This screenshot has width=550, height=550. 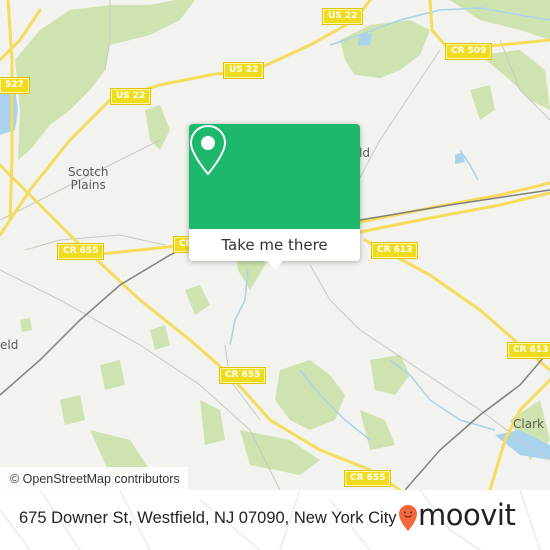 What do you see at coordinates (208, 150) in the screenshot?
I see `map-pin-icon` at bounding box center [208, 150].